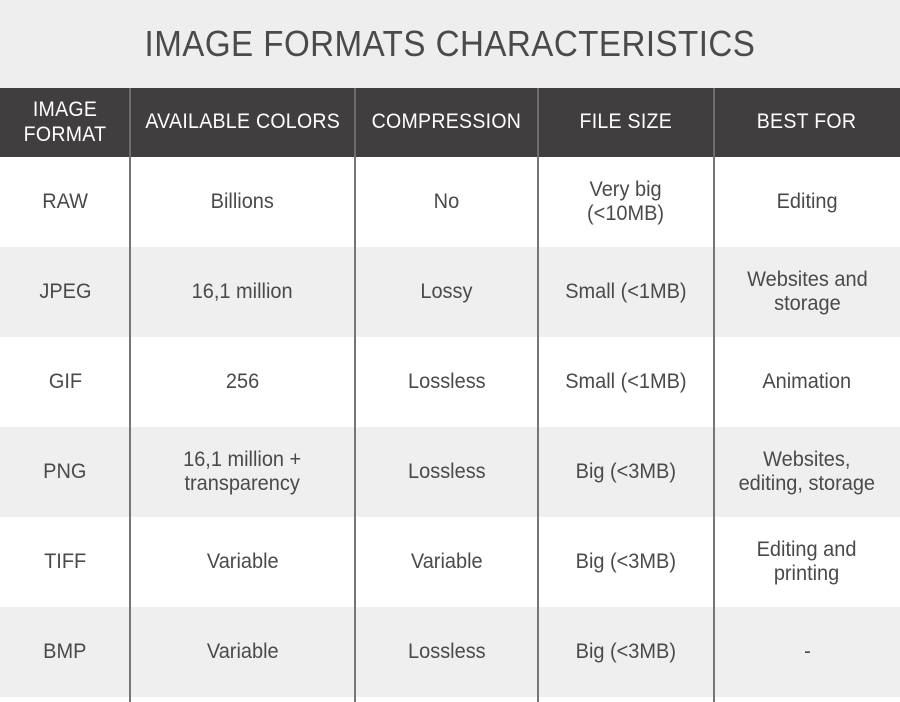 This screenshot has width=900, height=702. I want to click on title-band: IMAGE FORMATS CHARACTERISTICS, so click(450, 44).